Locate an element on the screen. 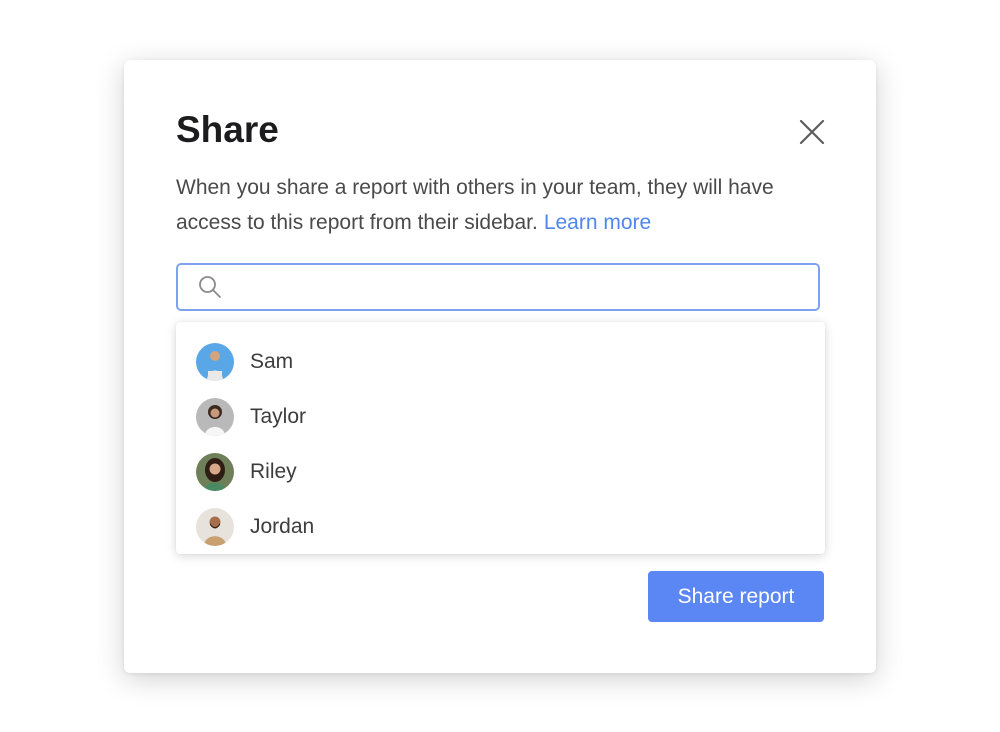 This screenshot has width=1000, height=732. dialog-title: Share is located at coordinates (227, 129).